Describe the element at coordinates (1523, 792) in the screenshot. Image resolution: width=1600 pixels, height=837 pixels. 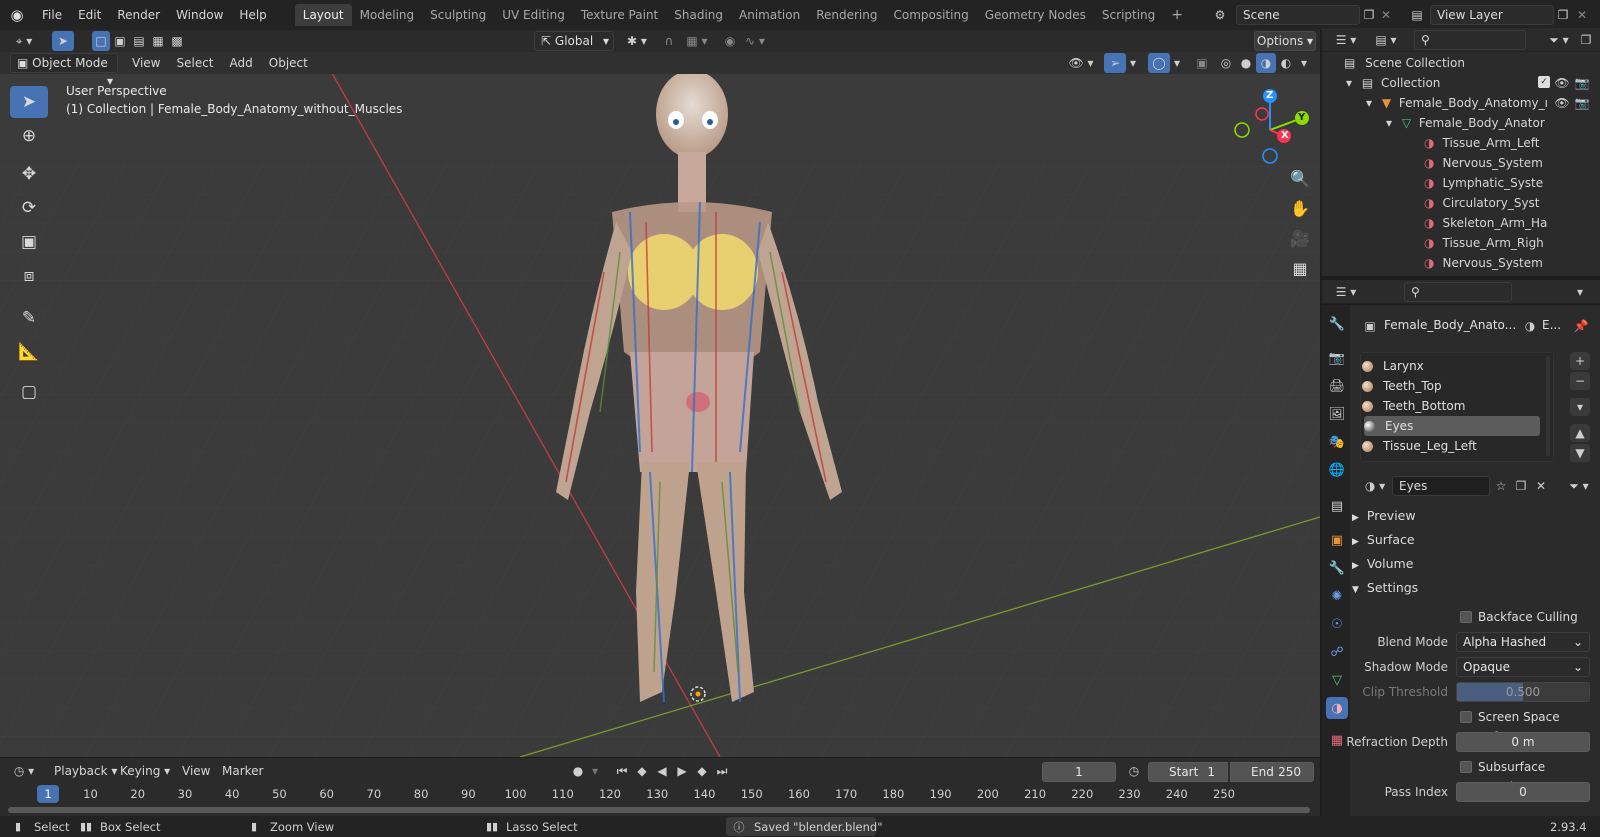
I see `pass-index-field: 0` at that location.